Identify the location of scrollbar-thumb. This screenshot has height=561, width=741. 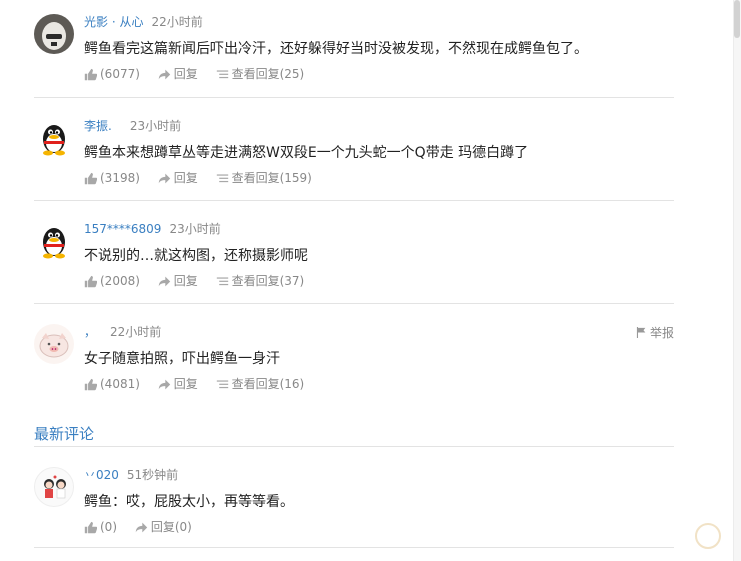
(737, 19).